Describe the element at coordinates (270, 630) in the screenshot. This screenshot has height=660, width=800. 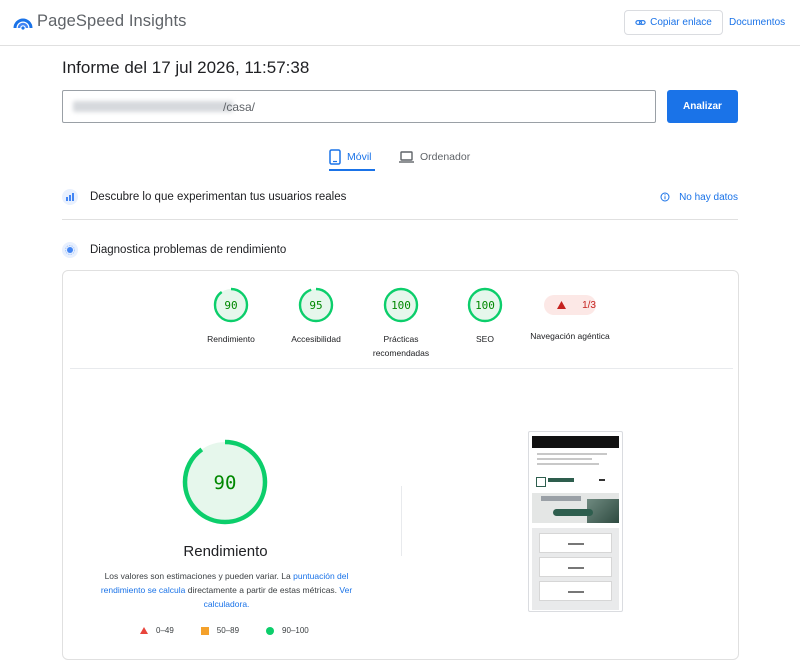
I see `green-circle-icon` at that location.